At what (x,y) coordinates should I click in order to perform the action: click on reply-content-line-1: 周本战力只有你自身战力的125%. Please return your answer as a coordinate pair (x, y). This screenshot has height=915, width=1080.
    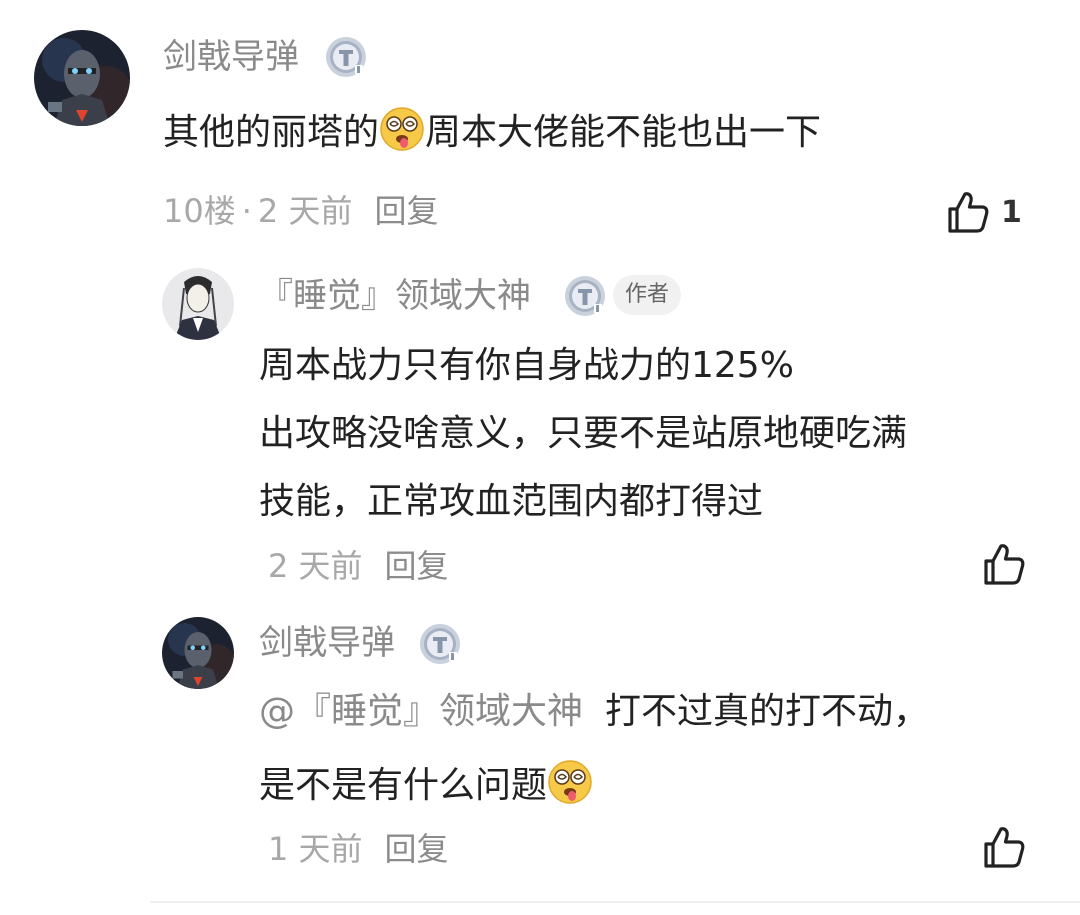
    Looking at the image, I should click on (526, 365).